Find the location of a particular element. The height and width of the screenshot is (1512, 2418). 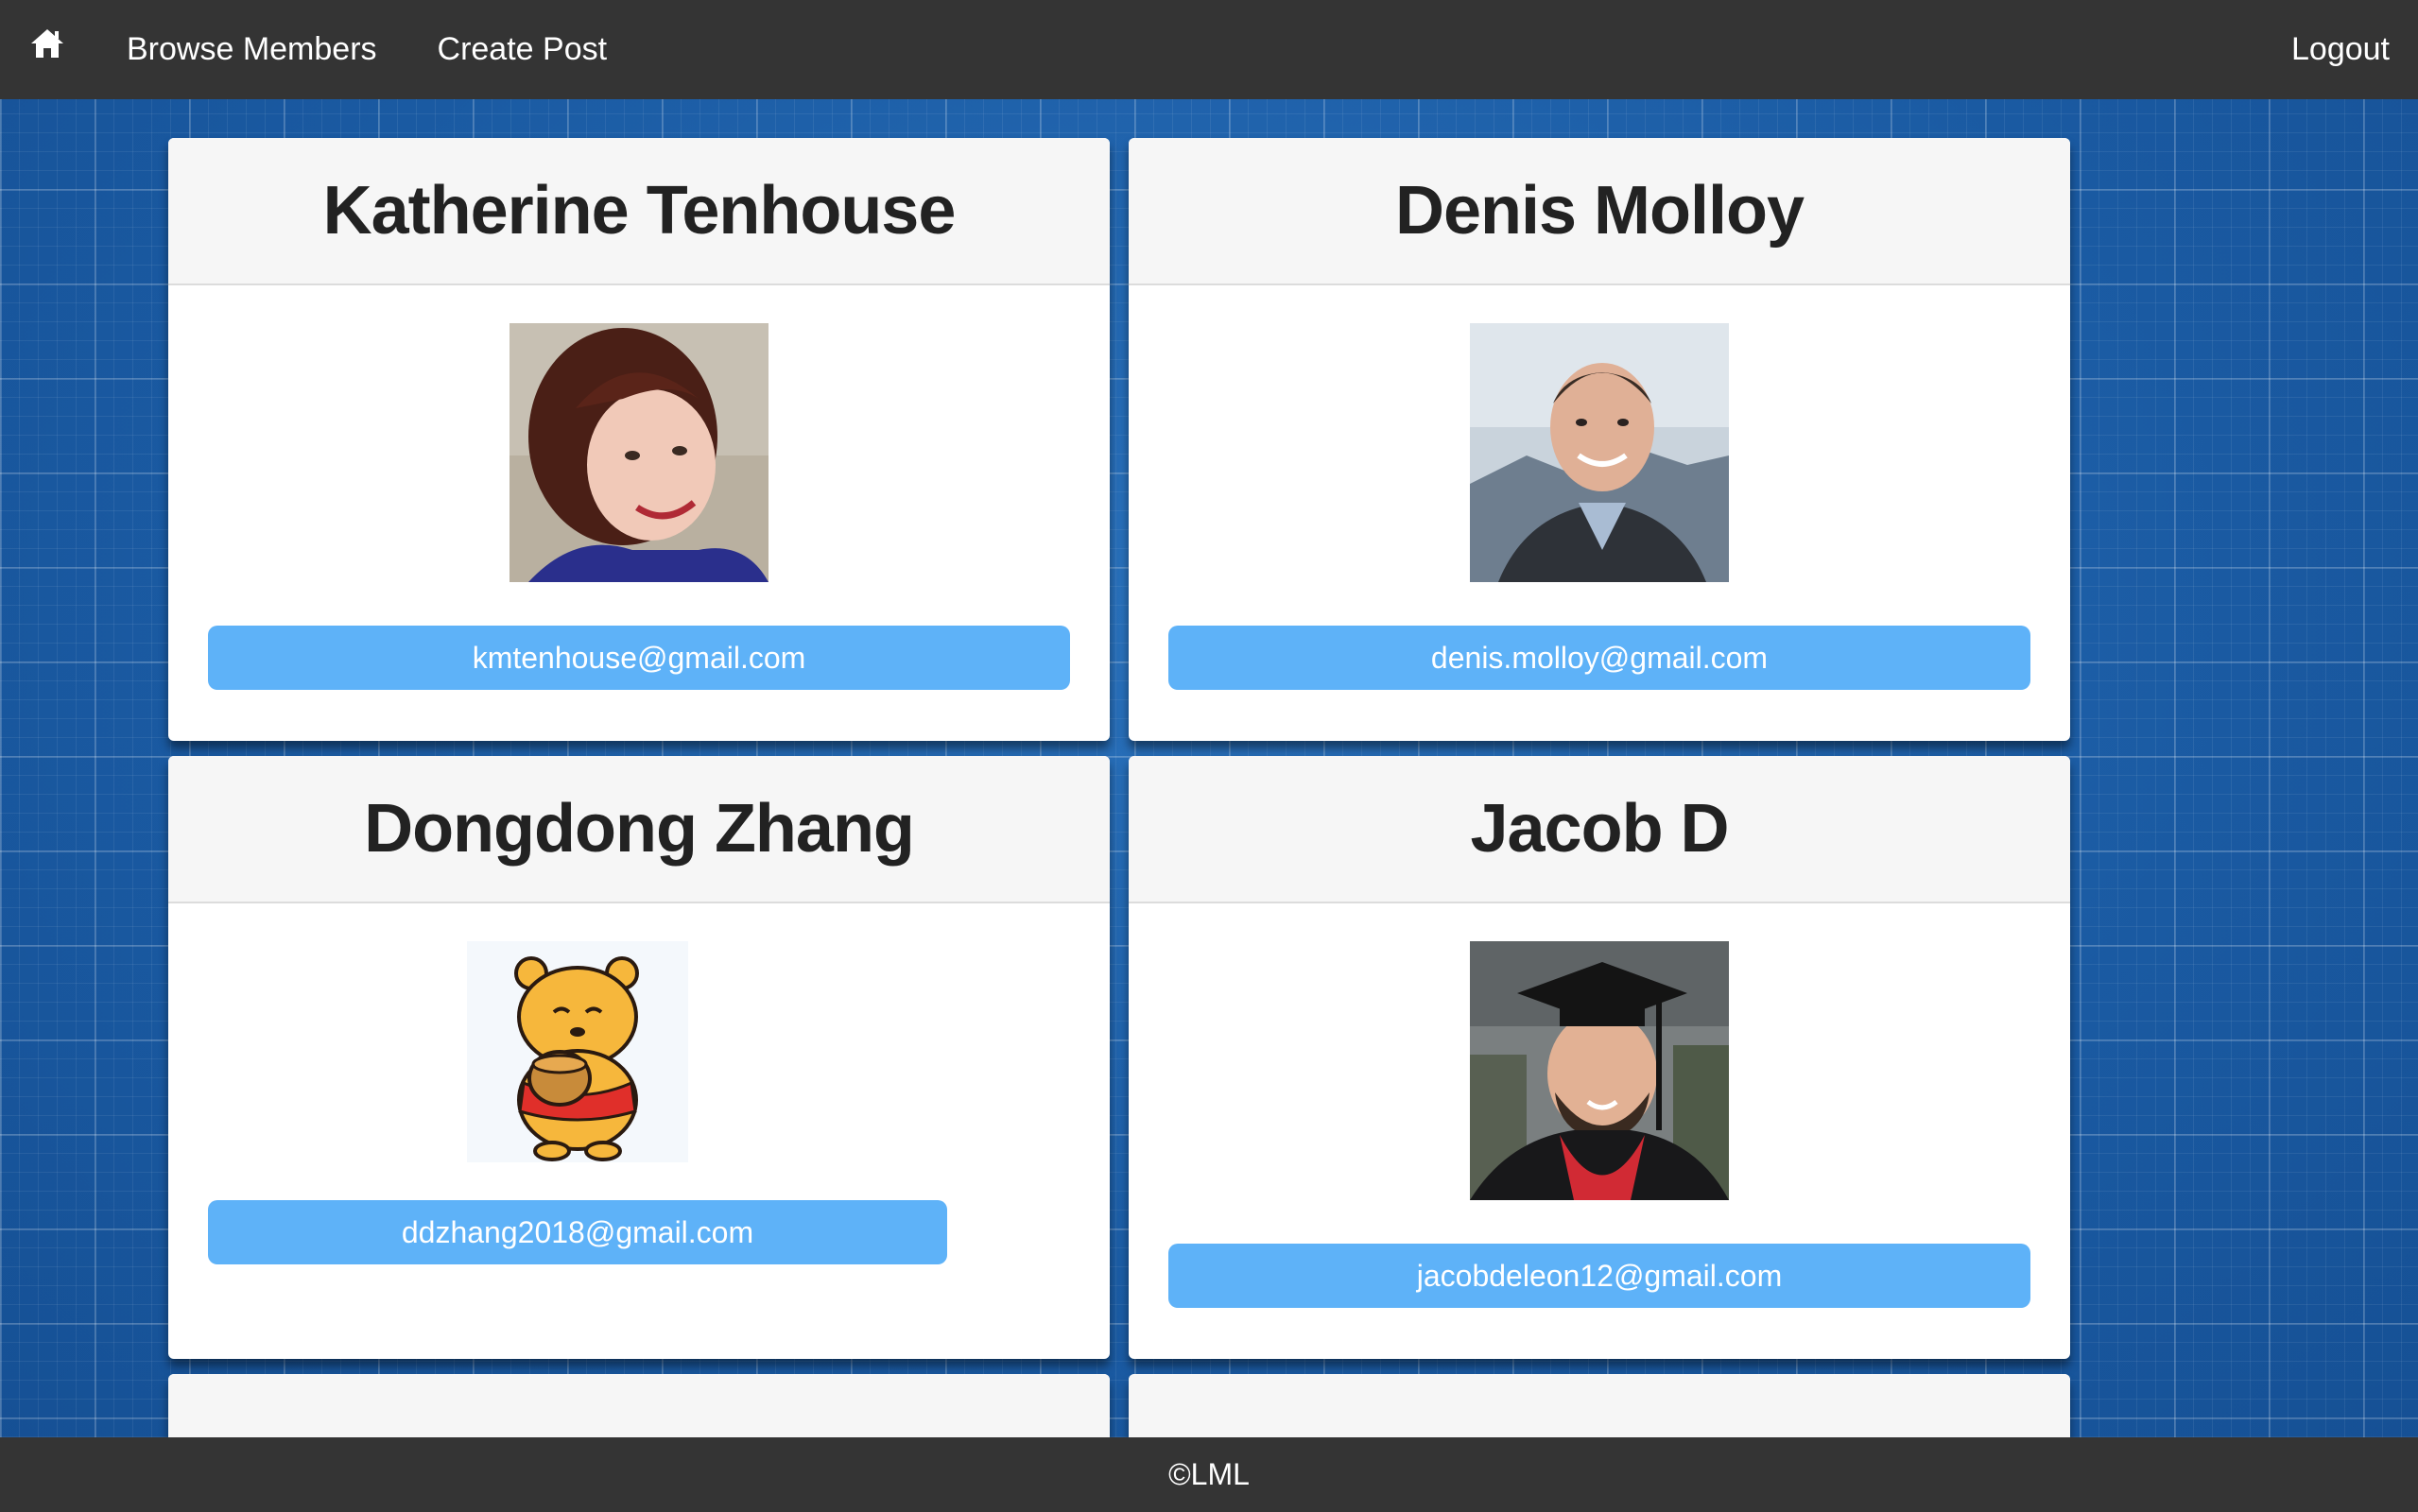

card-body: kmtenhouse@gmail.com is located at coordinates (639, 487).